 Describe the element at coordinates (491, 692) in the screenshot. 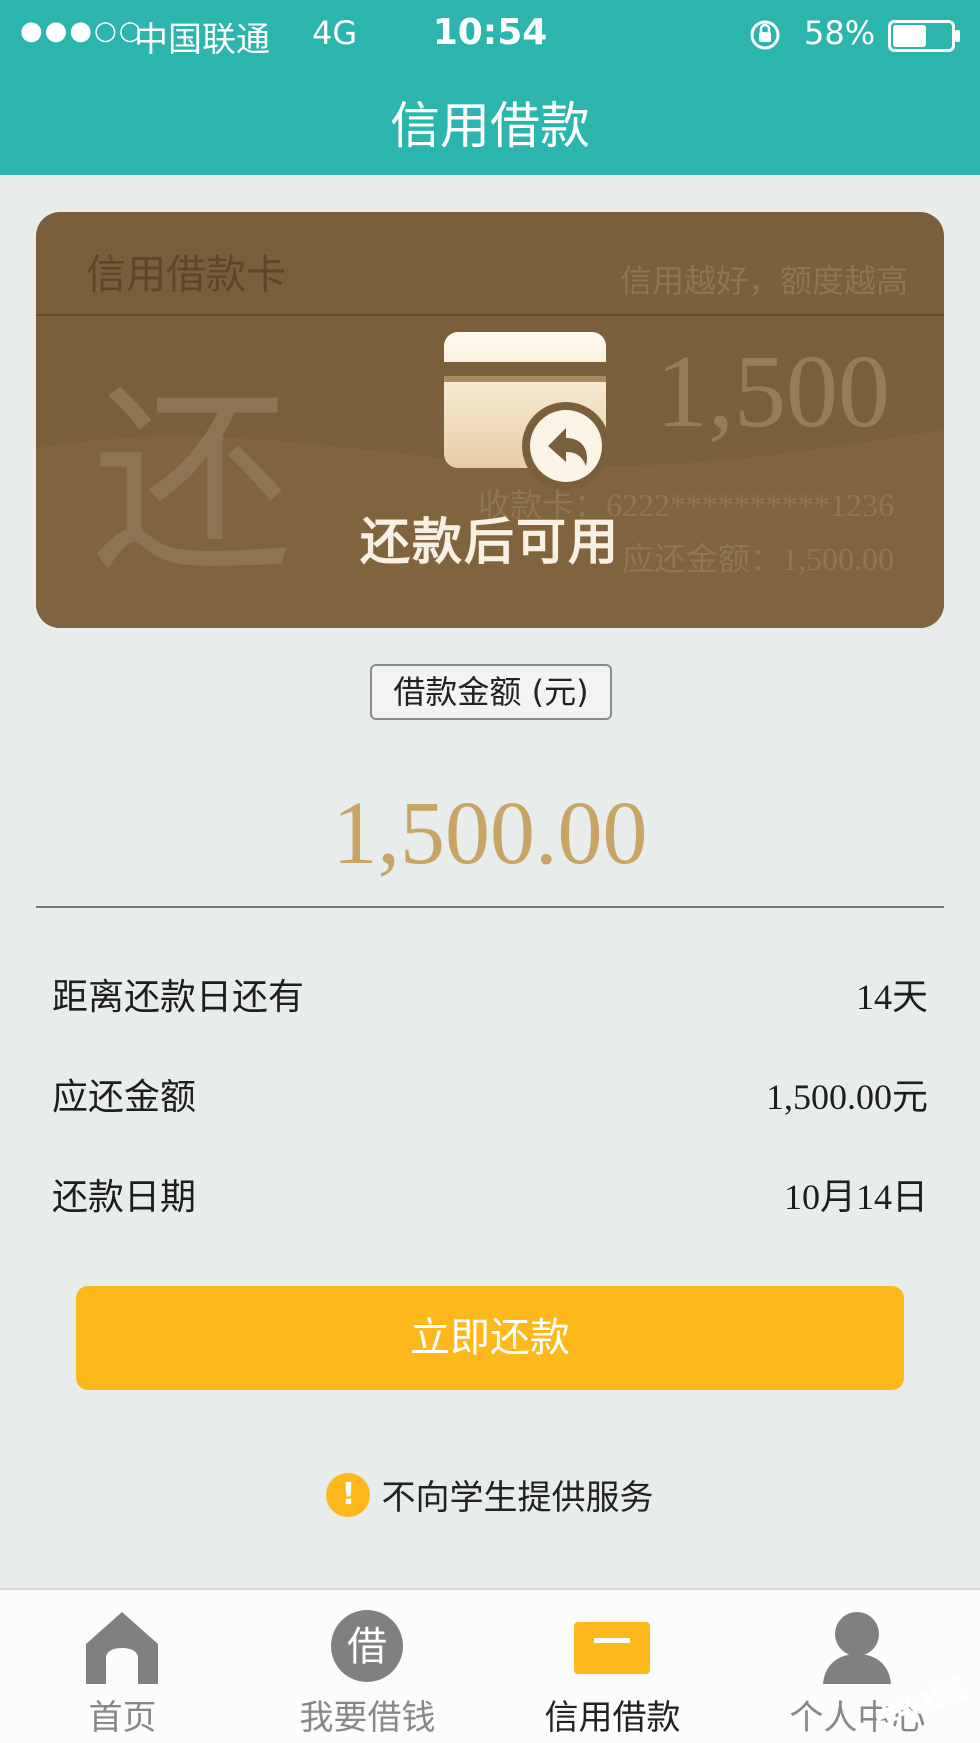

I see `loan-amount-label: 借款金额 (元)` at that location.